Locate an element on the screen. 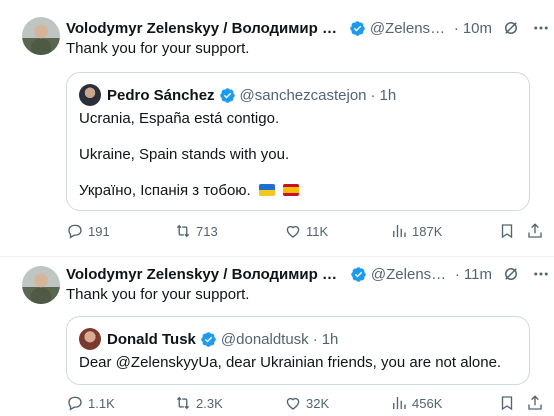 The width and height of the screenshot is (554, 416). reply-button: 1.1K is located at coordinates (90, 403).